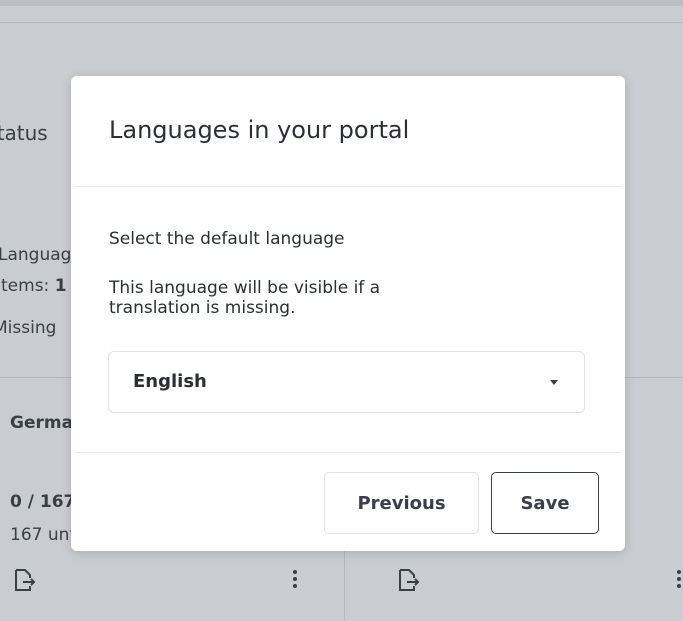  What do you see at coordinates (245, 288) in the screenshot?
I see `description-line-1: This language will be visible if a` at bounding box center [245, 288].